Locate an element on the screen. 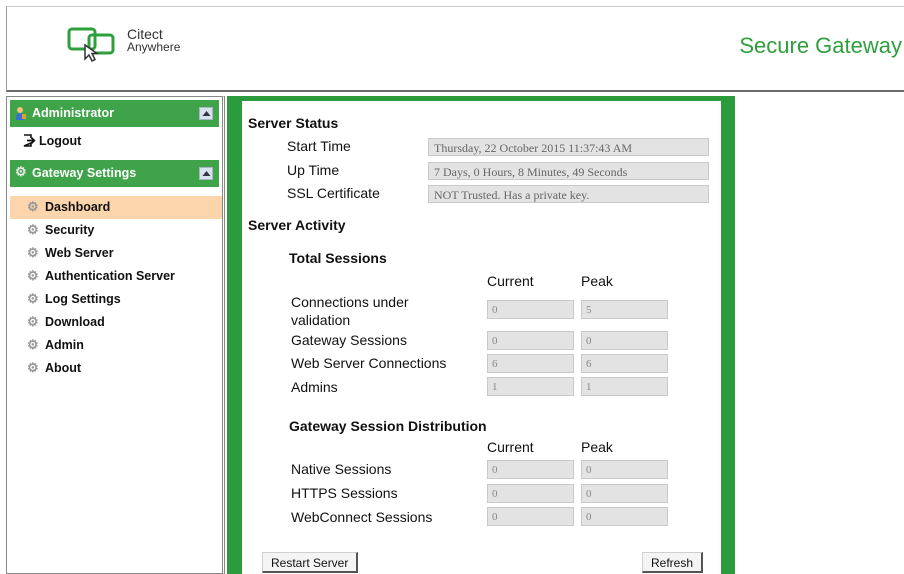 This screenshot has height=574, width=904. sidebar-item-label: Web Server is located at coordinates (79, 253).